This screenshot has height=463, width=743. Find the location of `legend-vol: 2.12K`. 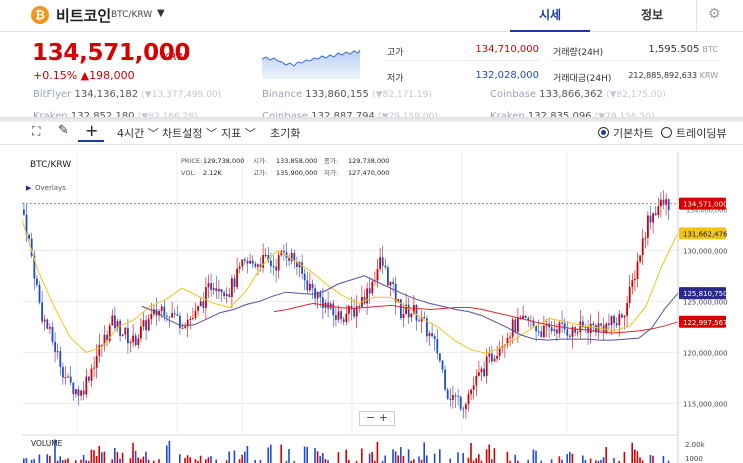

legend-vol: 2.12K is located at coordinates (212, 173).